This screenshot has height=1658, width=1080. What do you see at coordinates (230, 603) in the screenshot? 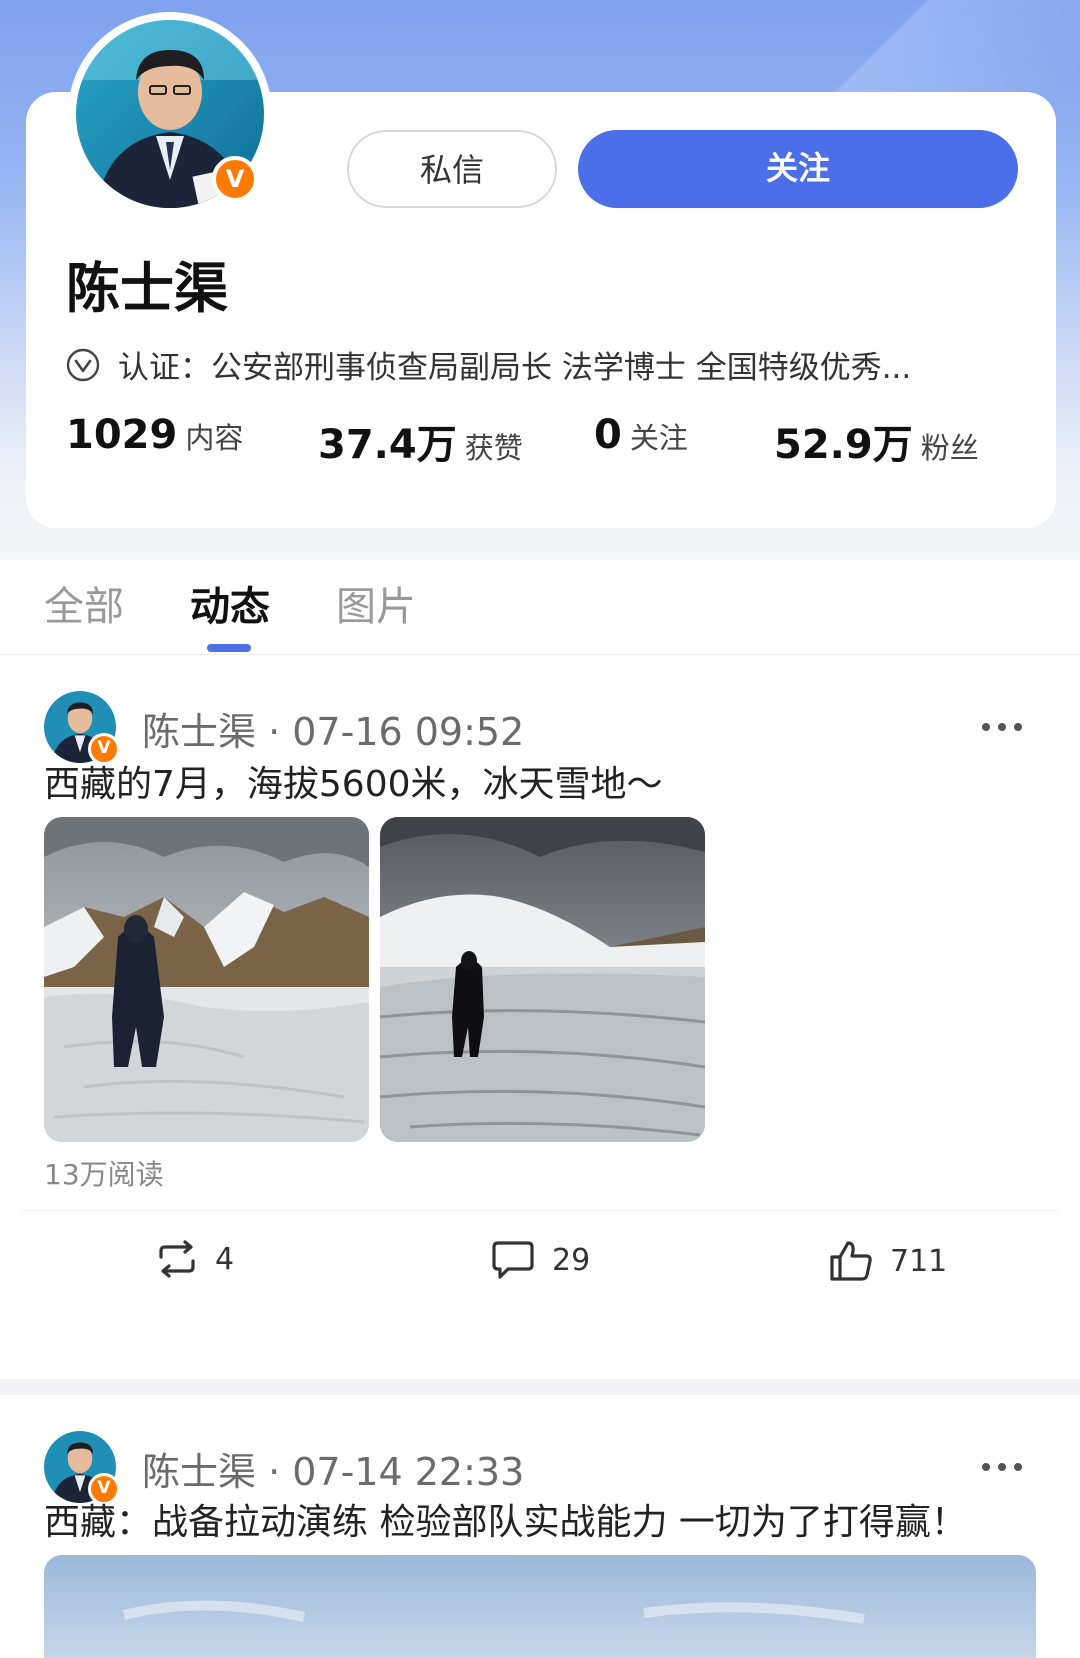
I see `tab-moments: 动态` at bounding box center [230, 603].